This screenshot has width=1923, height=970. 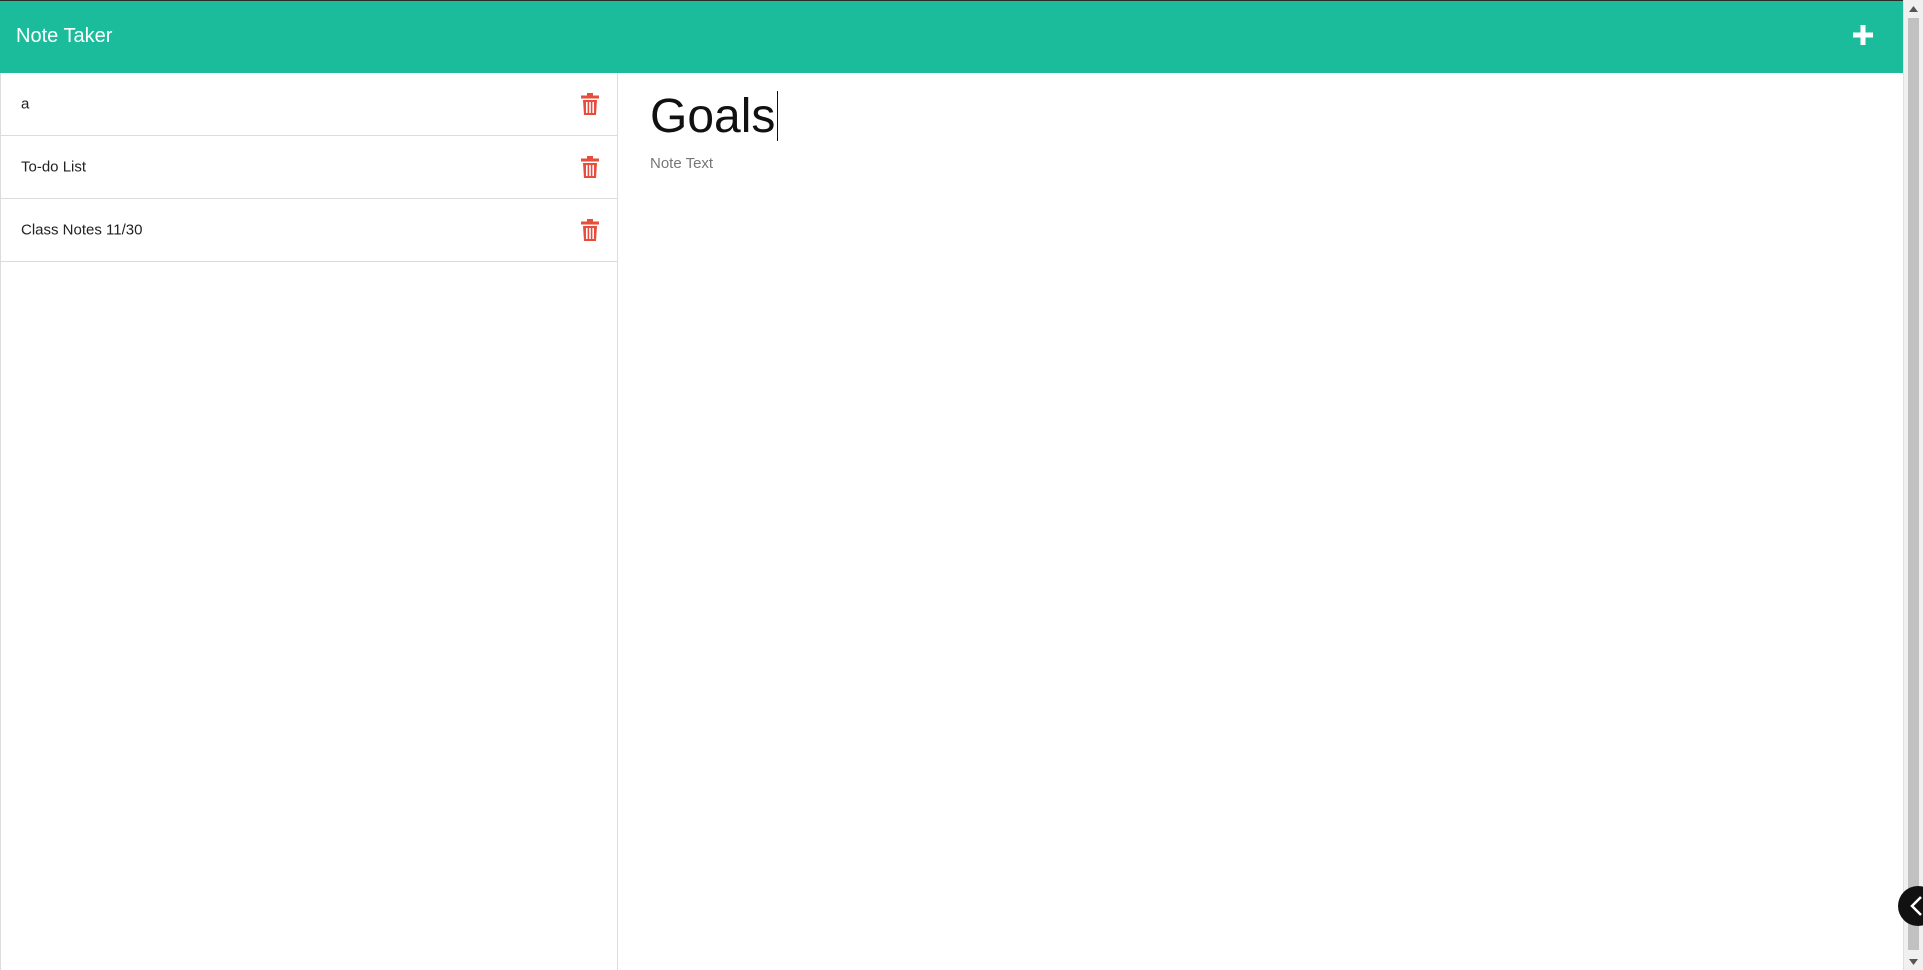 I want to click on chevron-down-icon, so click(x=1913, y=961).